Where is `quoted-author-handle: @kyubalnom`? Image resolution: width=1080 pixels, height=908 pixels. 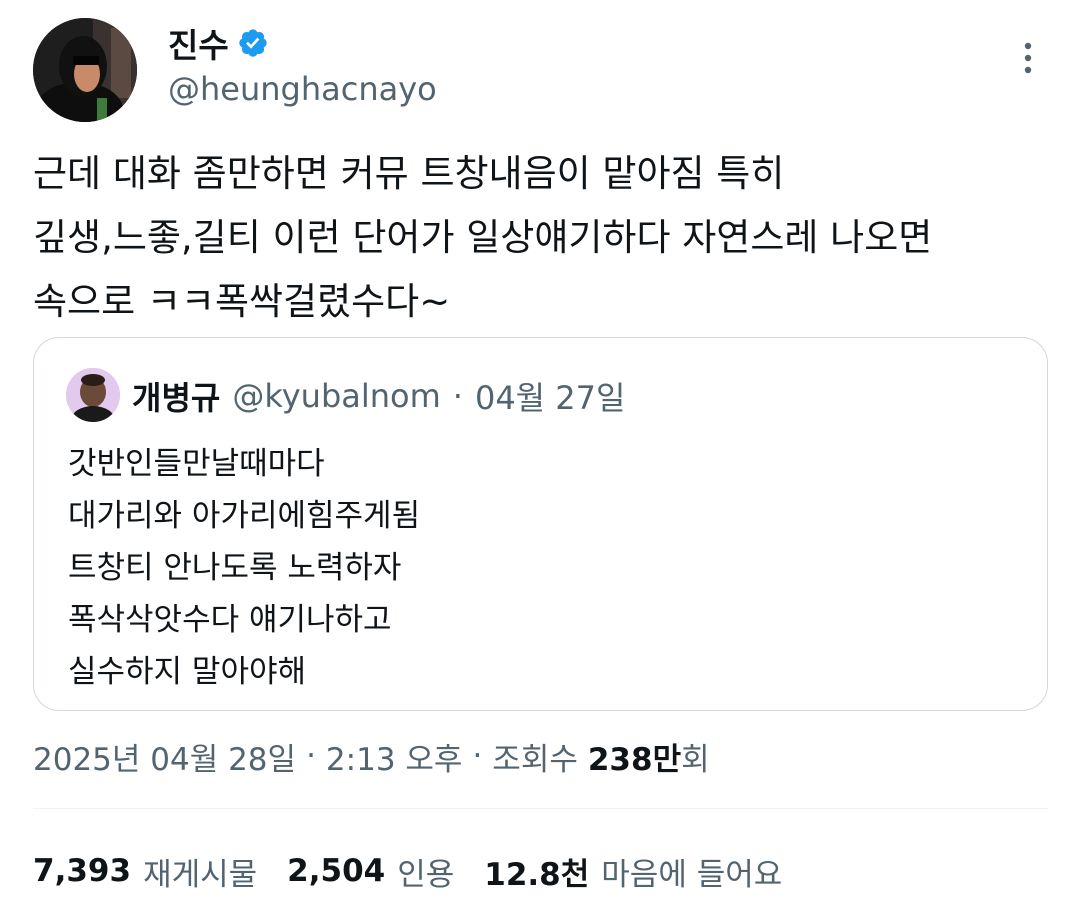
quoted-author-handle: @kyubalnom is located at coordinates (336, 396).